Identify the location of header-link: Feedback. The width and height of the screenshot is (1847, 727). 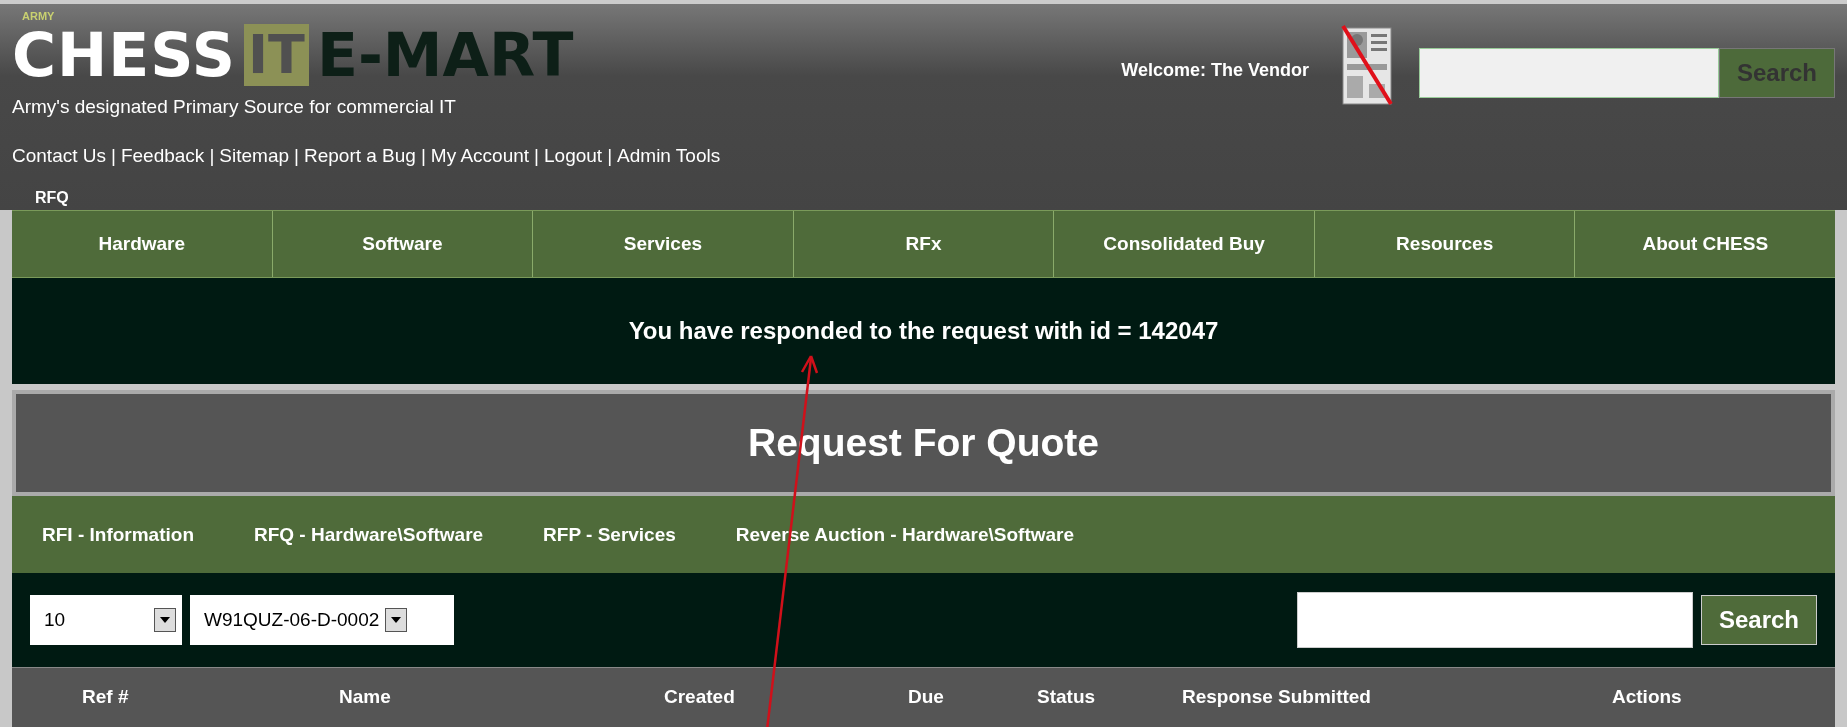
(162, 156).